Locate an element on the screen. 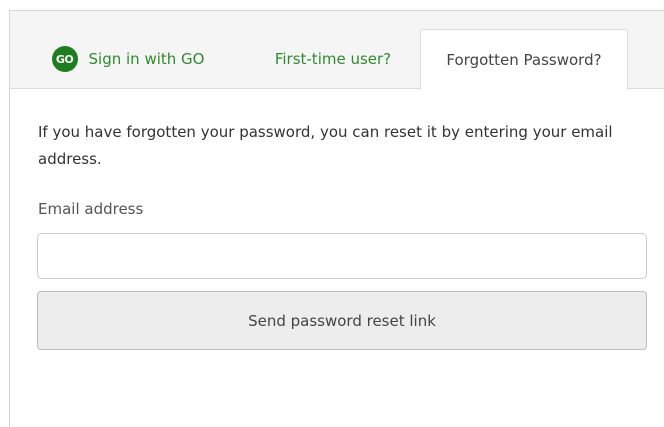 Image resolution: width=664 pixels, height=427 pixels. tab-sign-in-with-go-label: Sign in with GO is located at coordinates (146, 59).